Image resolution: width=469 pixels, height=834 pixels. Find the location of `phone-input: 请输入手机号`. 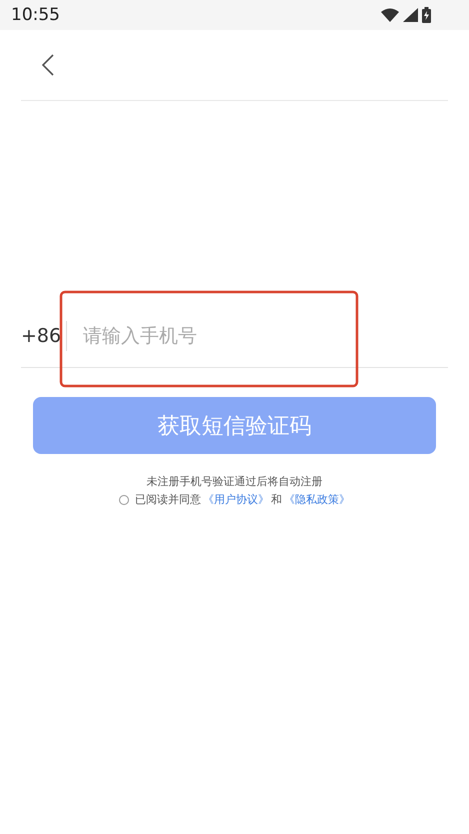

phone-input: 请输入手机号 is located at coordinates (260, 336).